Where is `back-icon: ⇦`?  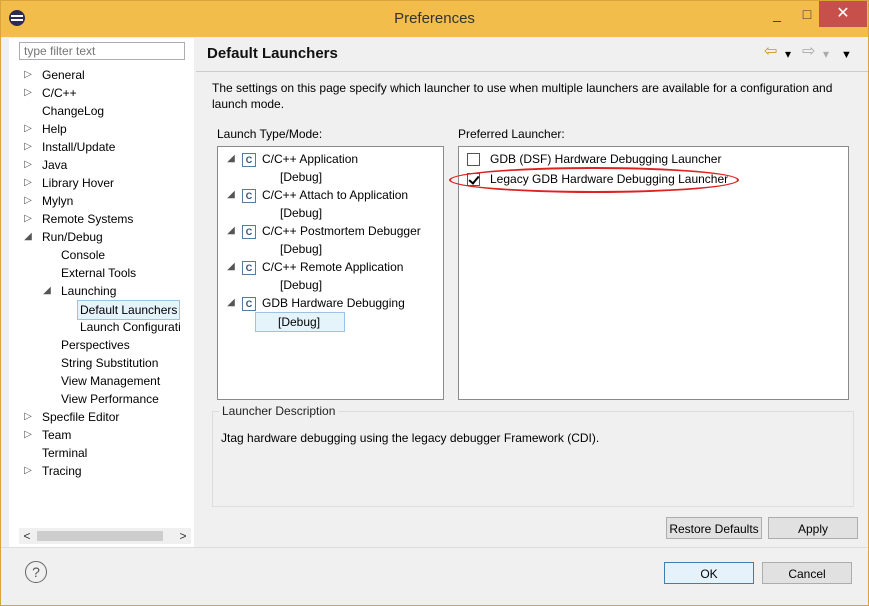 back-icon: ⇦ is located at coordinates (770, 52).